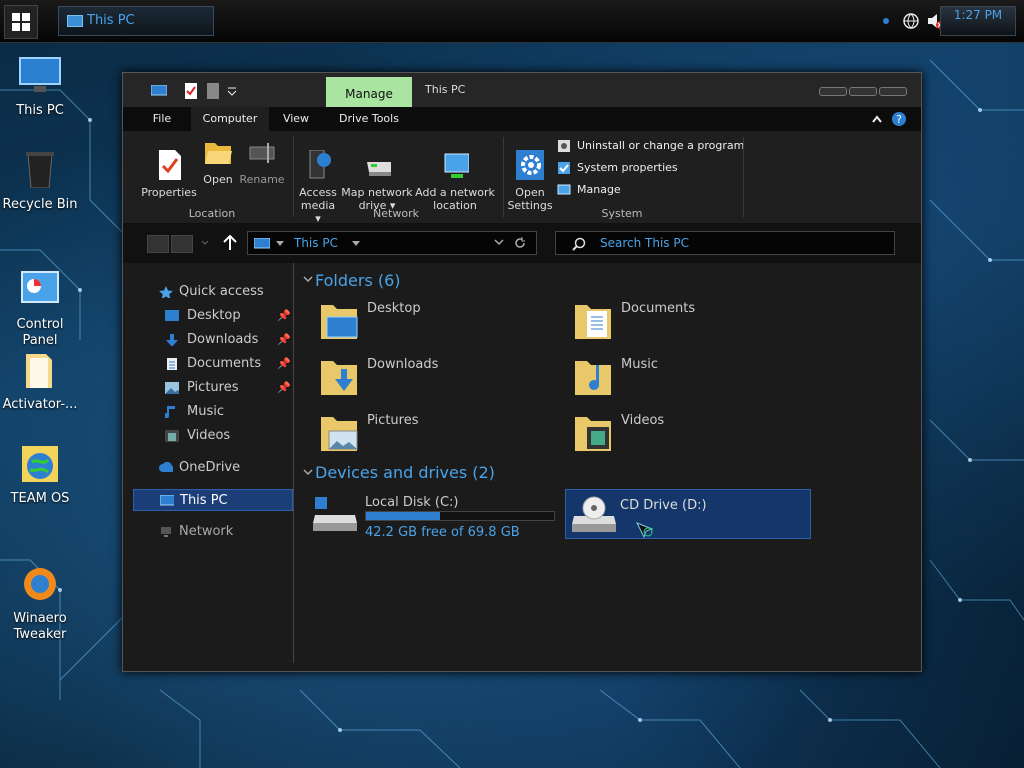  What do you see at coordinates (877, 119) in the screenshot?
I see `collapse-ribbon-icon` at bounding box center [877, 119].